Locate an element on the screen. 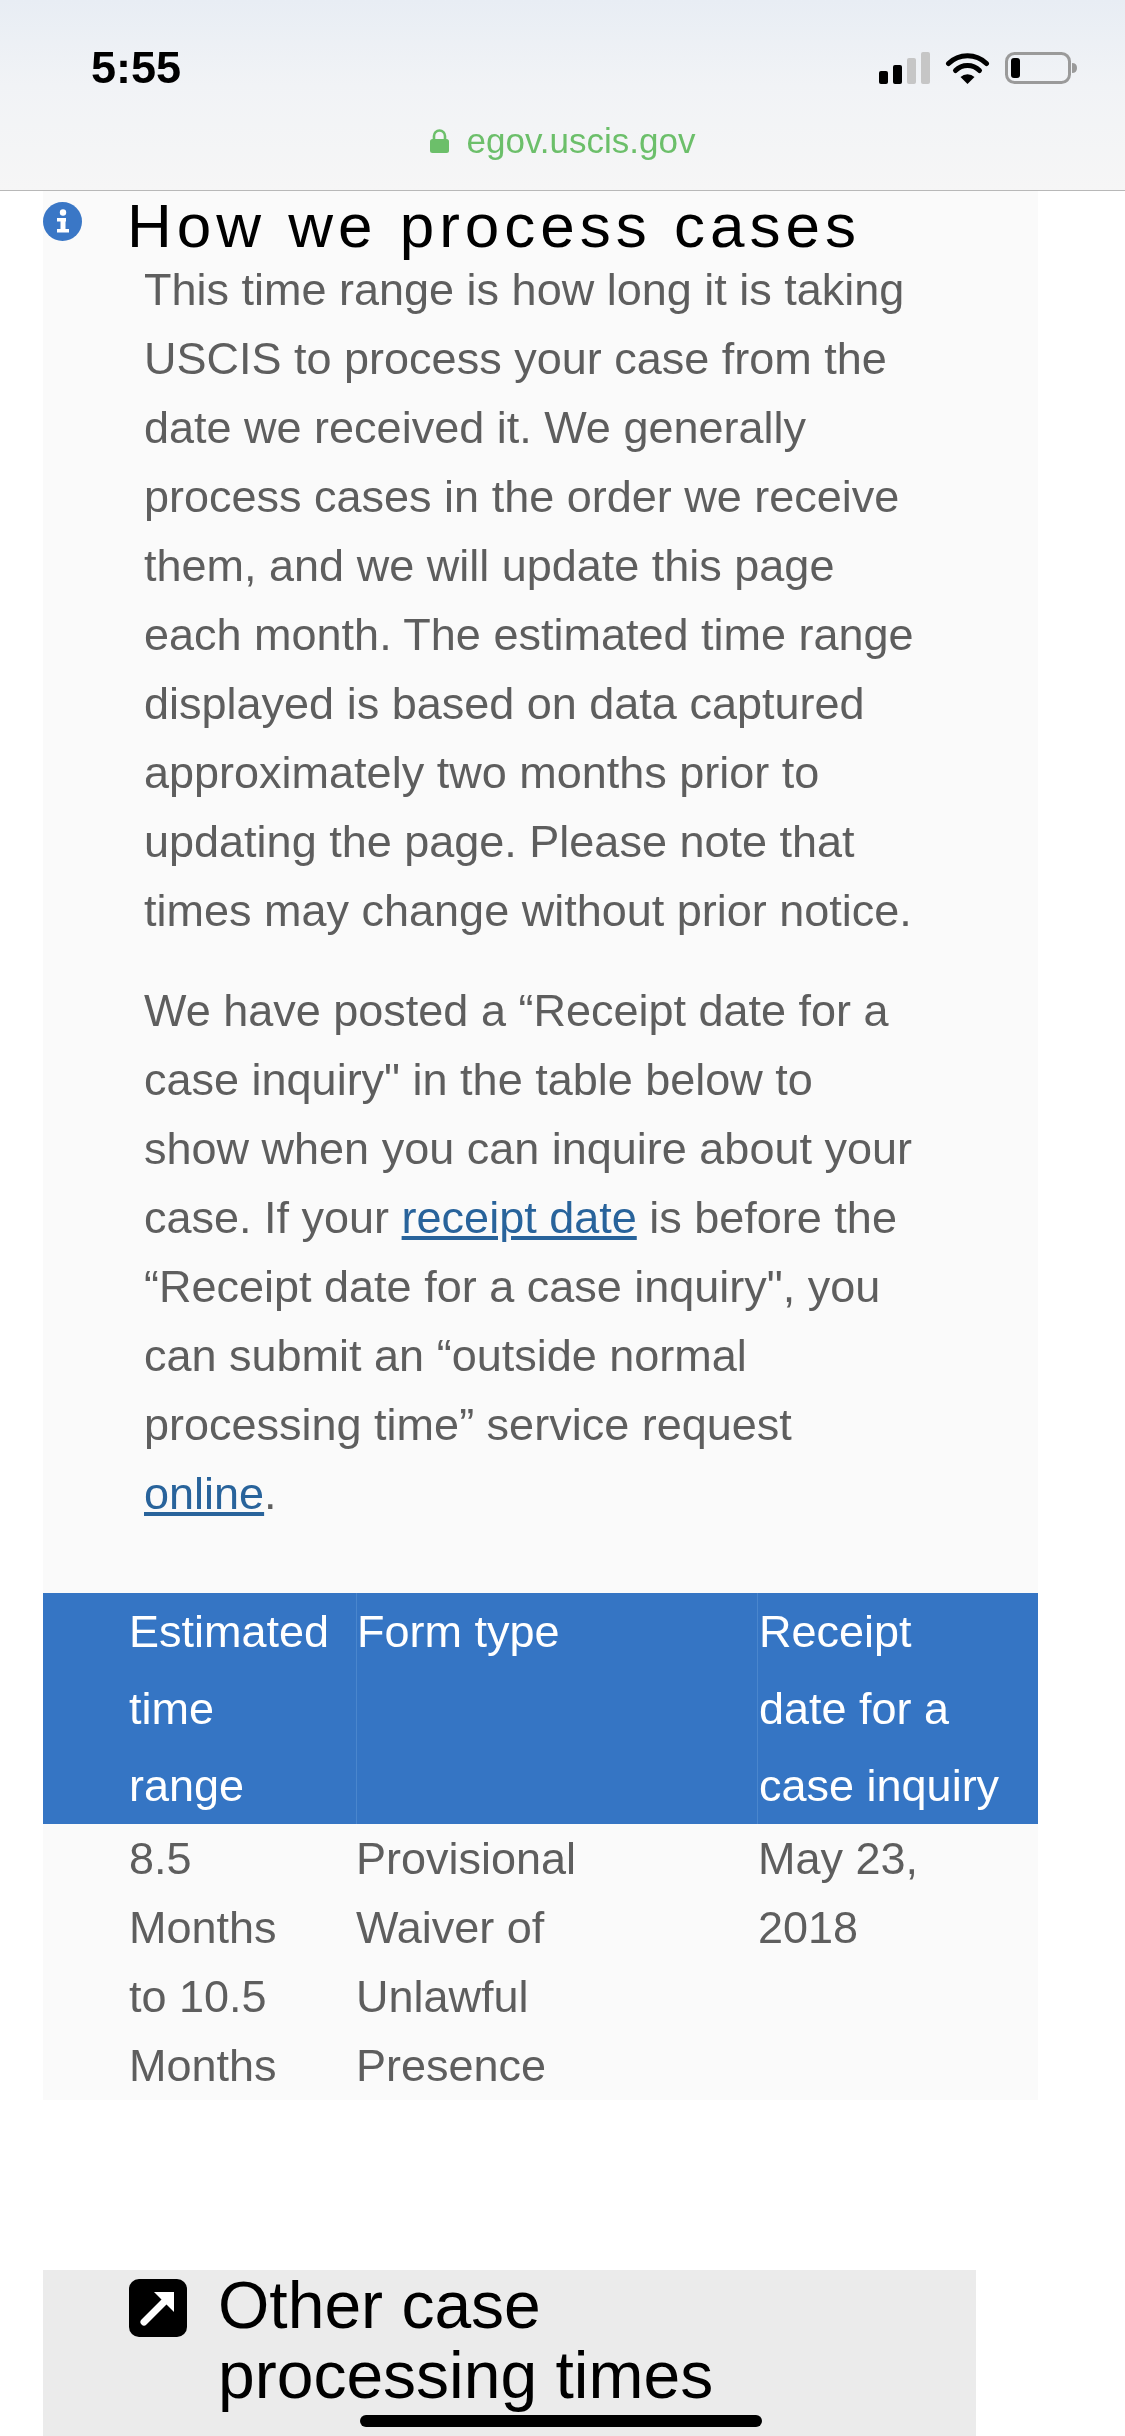 The height and width of the screenshot is (2436, 1125). table-cell-text: Provisional Waiver of Unlawful Presence is located at coordinates (467, 1962).